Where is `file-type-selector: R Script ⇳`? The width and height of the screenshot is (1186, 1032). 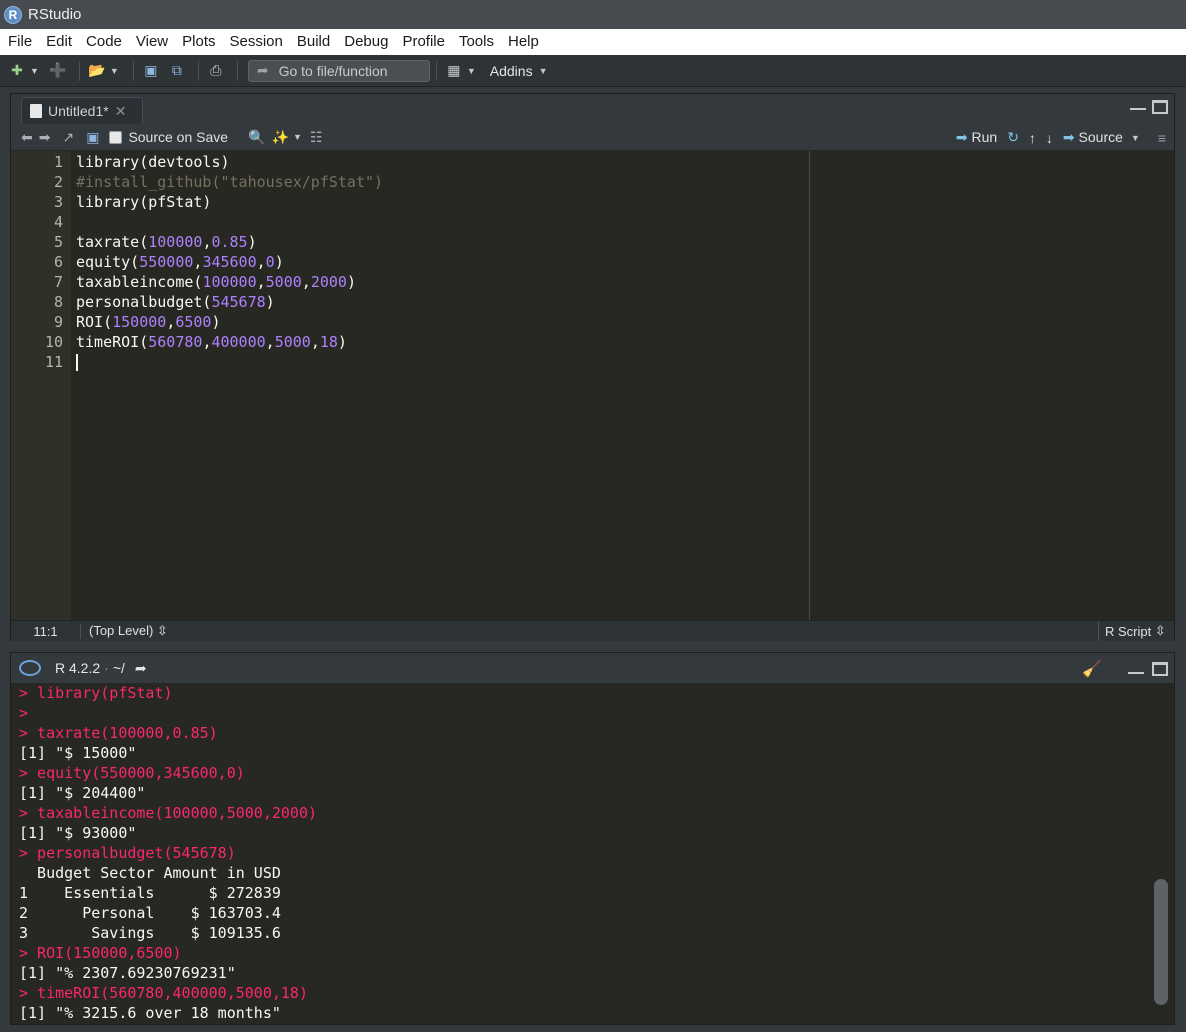
file-type-selector: R Script ⇳ is located at coordinates (1136, 631).